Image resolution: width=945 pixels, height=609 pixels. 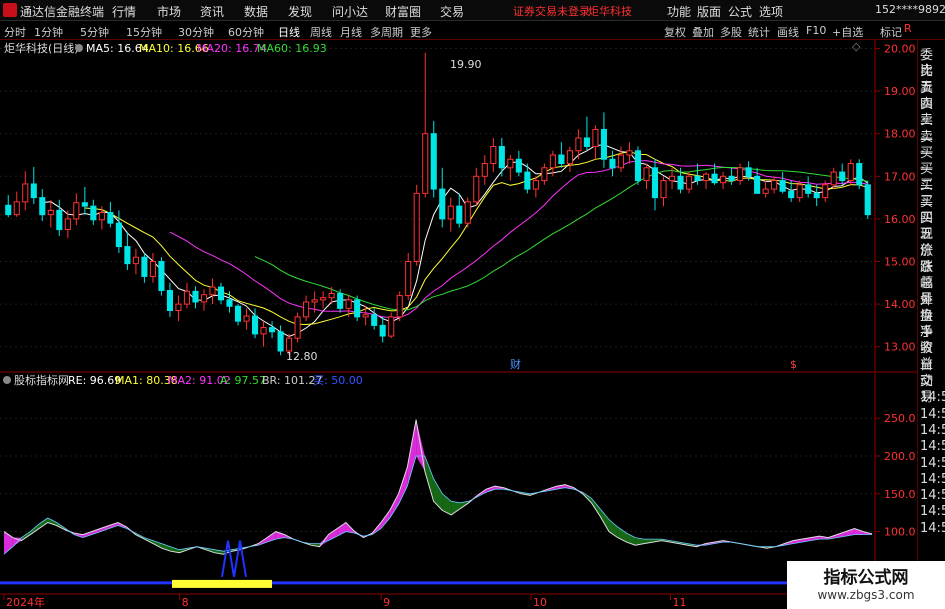 I want to click on r-badge-icon: R, so click(x=908, y=28).